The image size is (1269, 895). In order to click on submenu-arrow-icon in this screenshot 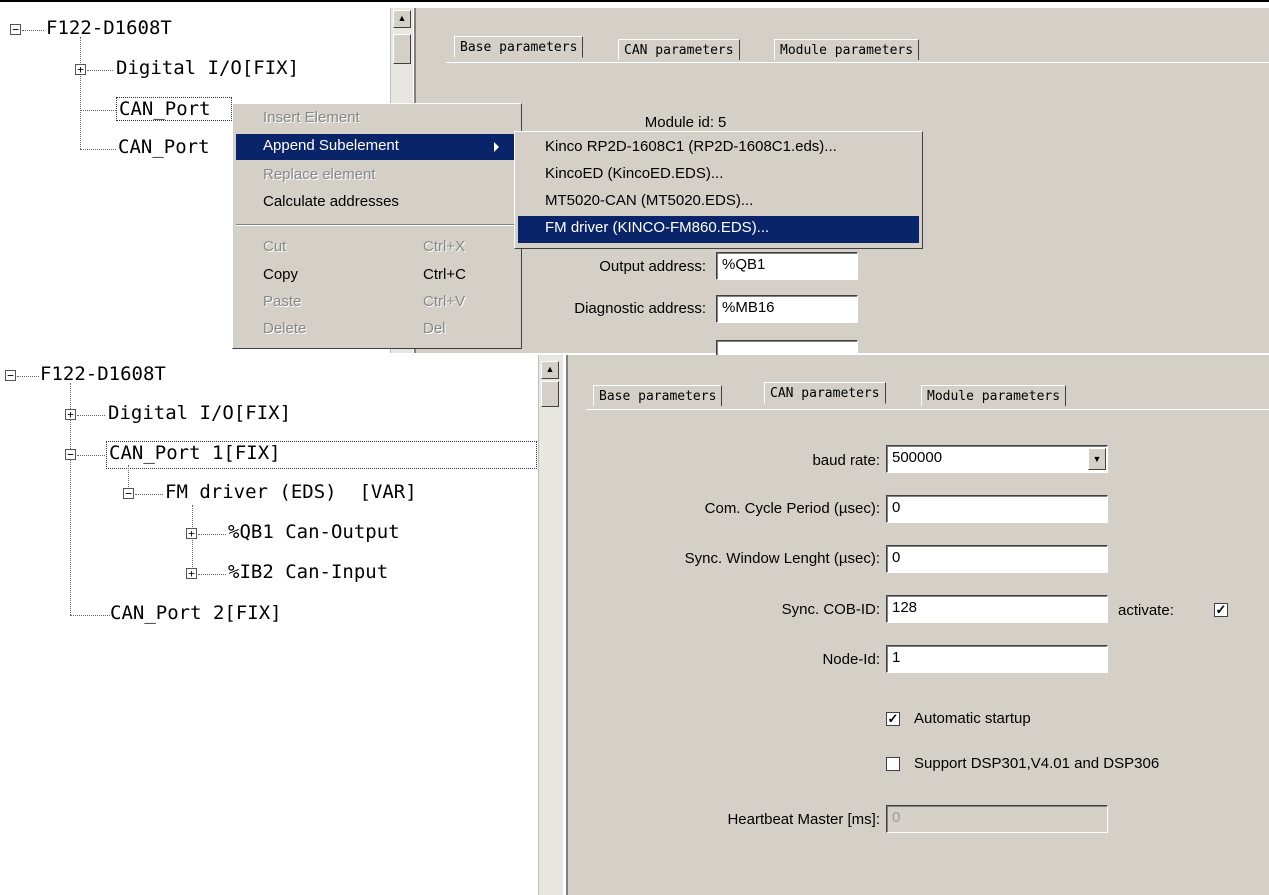, I will do `click(496, 147)`.